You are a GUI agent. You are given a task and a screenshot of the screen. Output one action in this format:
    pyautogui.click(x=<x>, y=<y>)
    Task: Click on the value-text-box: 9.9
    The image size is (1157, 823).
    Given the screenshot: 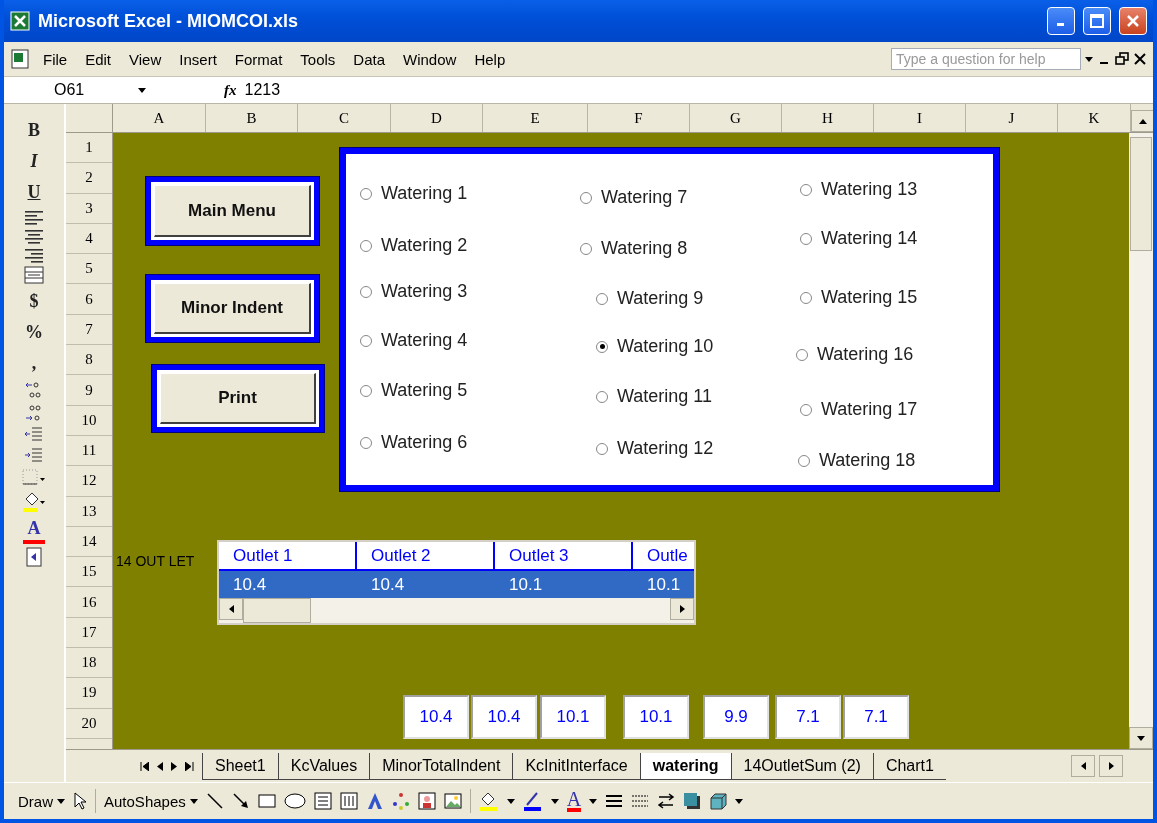 What is the action you would take?
    pyautogui.click(x=736, y=717)
    